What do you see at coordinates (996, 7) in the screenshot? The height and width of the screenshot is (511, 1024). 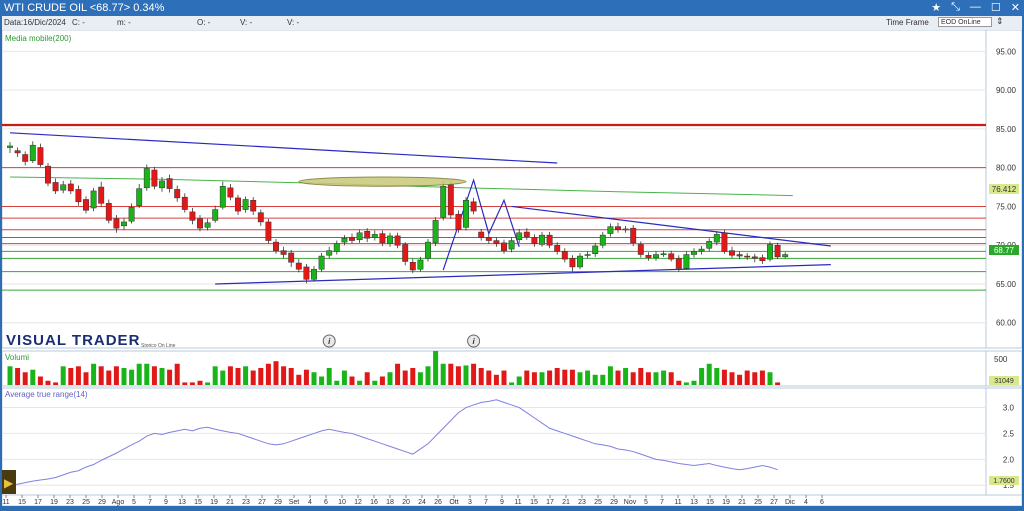 I see `maximize-icon: ☐` at bounding box center [996, 7].